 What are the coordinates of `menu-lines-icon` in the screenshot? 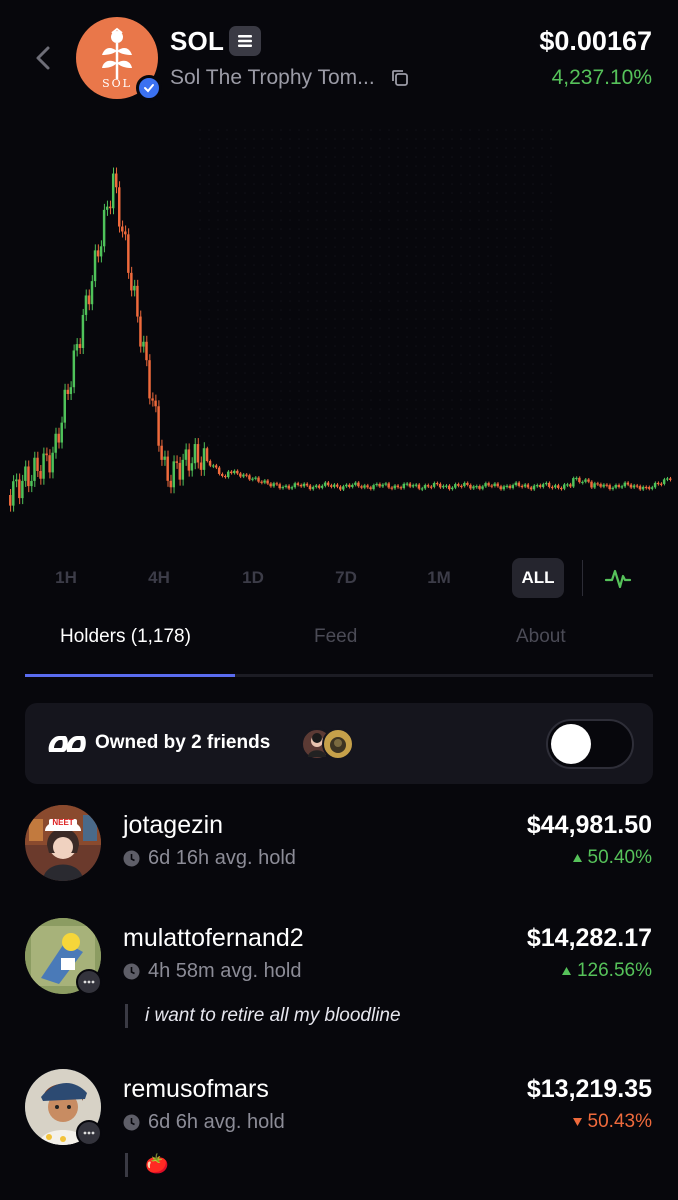 It's located at (245, 41).